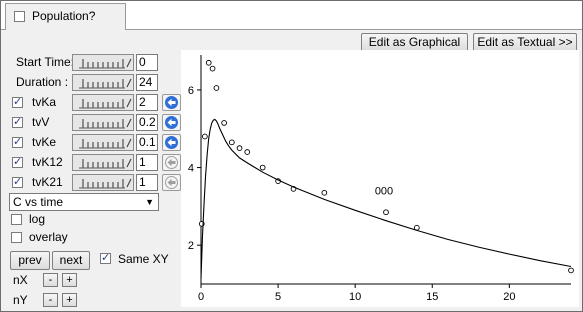 This screenshot has height=312, width=583. I want to click on prev-button: prev, so click(30, 260).